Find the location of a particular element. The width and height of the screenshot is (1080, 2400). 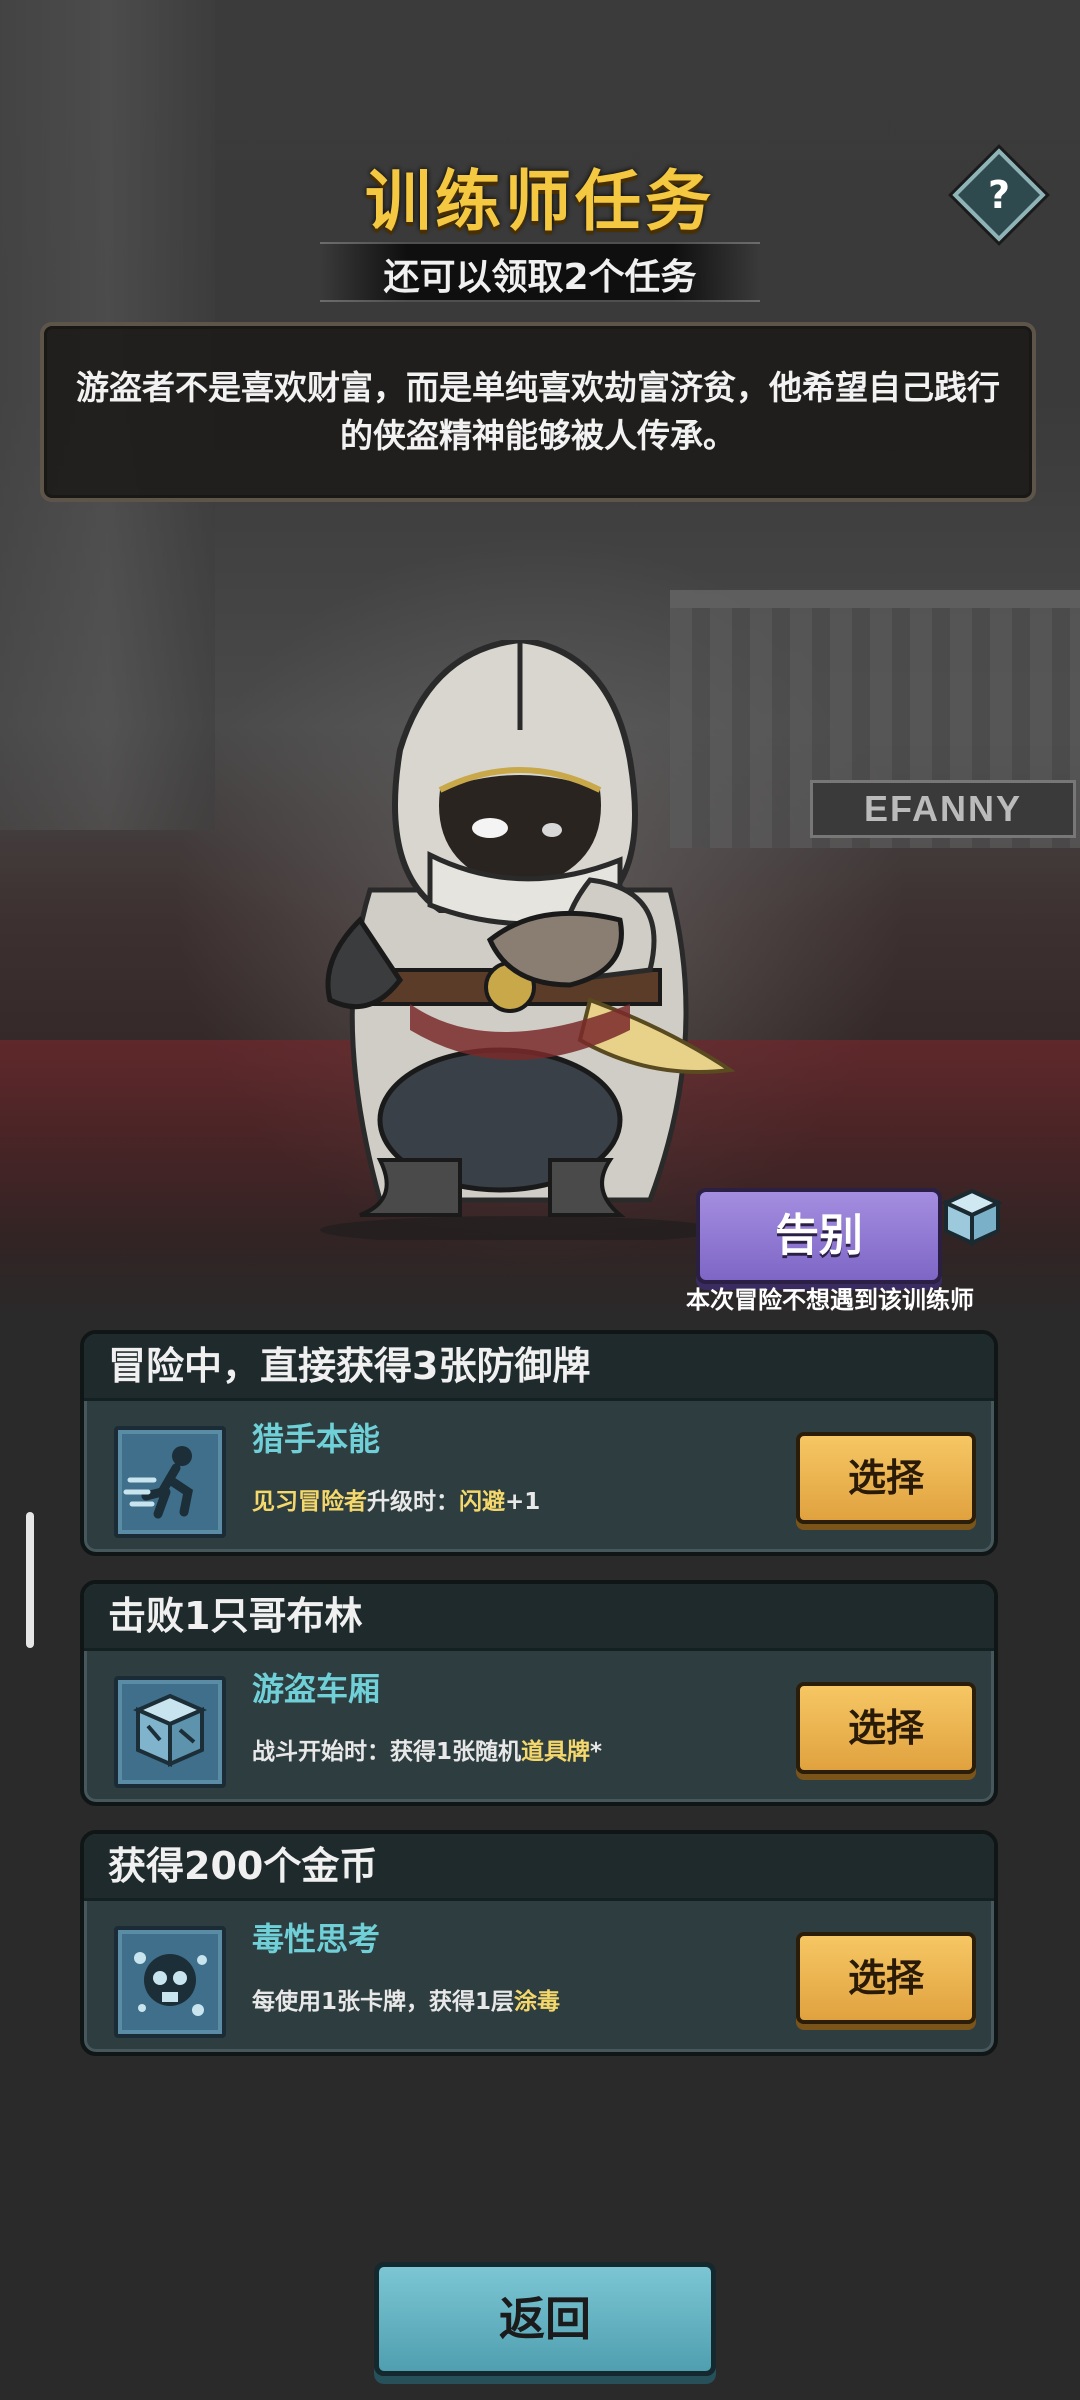

desc-highlight: 道具牌 is located at coordinates (556, 1752).